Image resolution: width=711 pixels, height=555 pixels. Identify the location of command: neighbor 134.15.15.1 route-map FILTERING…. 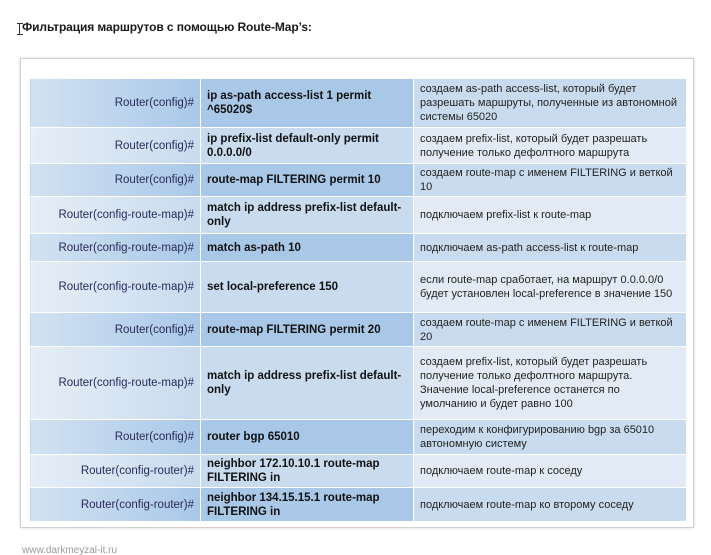
(307, 504).